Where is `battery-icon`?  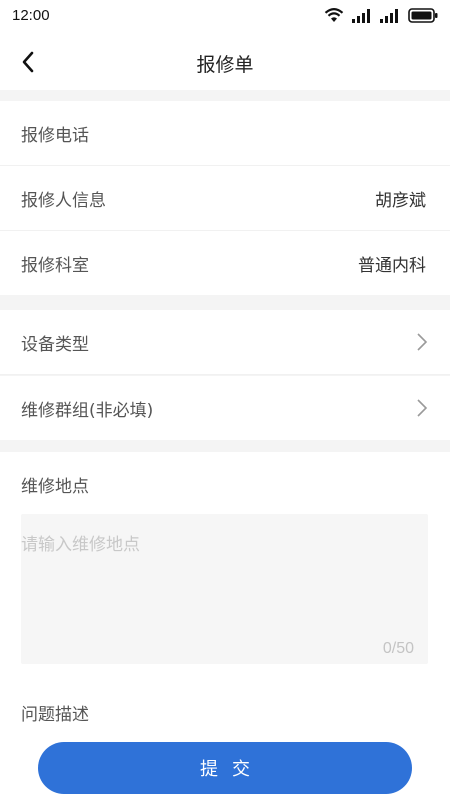
battery-icon is located at coordinates (423, 15).